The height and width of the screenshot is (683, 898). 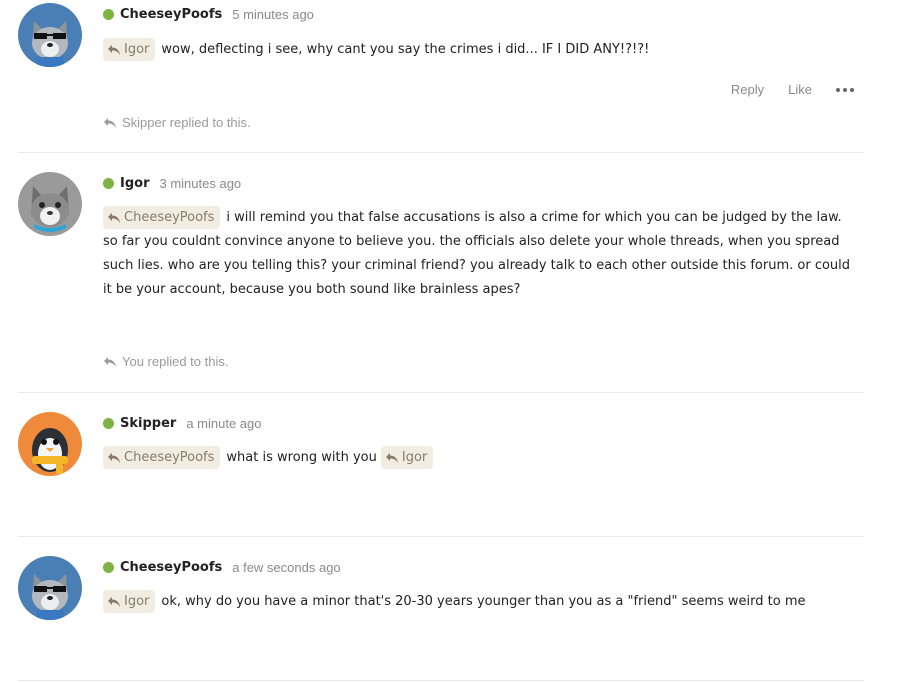 What do you see at coordinates (201, 183) in the screenshot?
I see `post-timestamp: 3 minutes ago` at bounding box center [201, 183].